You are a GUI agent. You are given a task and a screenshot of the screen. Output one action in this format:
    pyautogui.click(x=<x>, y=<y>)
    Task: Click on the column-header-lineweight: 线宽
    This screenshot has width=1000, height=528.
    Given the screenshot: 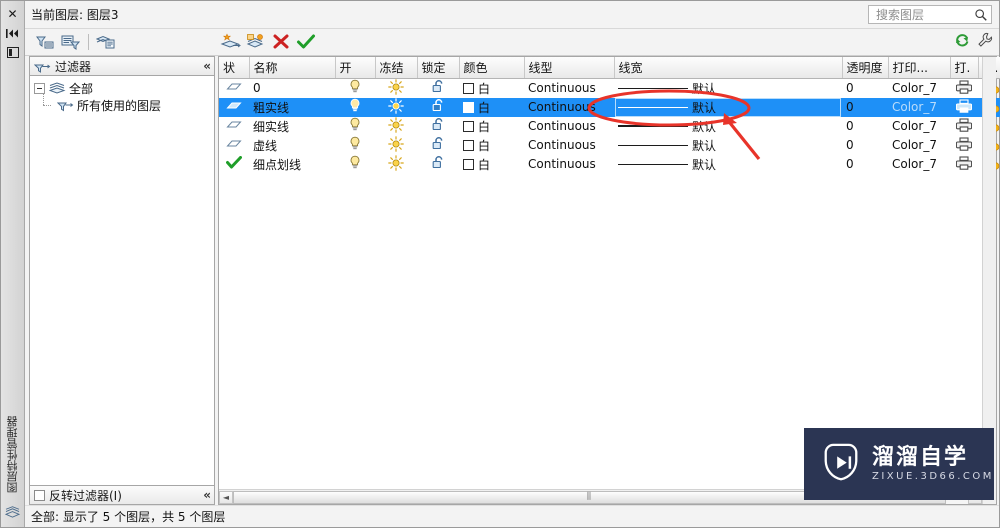 What is the action you would take?
    pyautogui.click(x=728, y=68)
    